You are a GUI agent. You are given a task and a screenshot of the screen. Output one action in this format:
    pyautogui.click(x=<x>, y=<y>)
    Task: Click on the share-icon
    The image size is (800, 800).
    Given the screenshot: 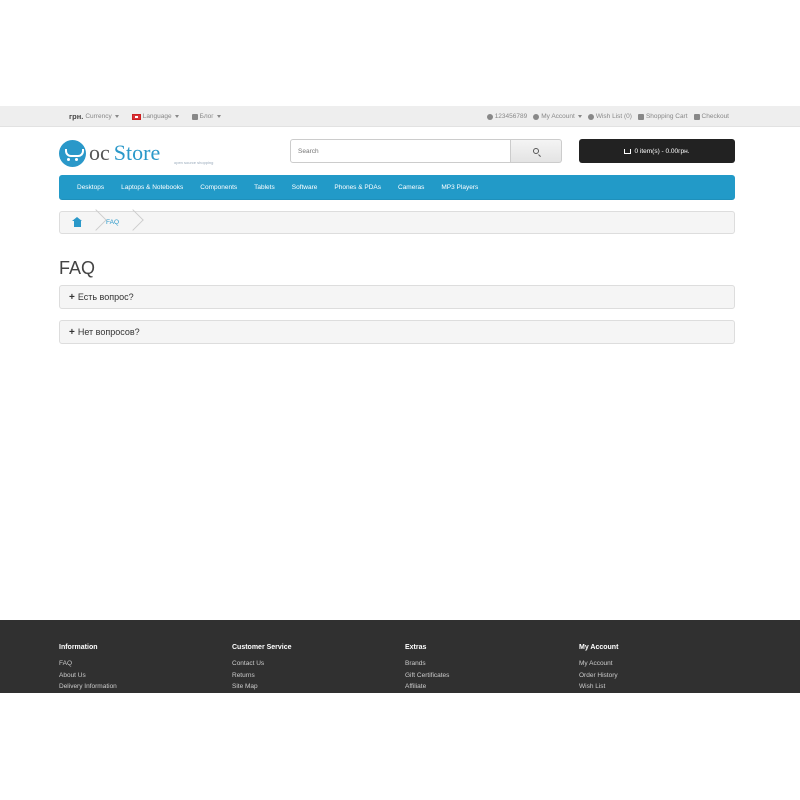 What is the action you would take?
    pyautogui.click(x=696, y=116)
    